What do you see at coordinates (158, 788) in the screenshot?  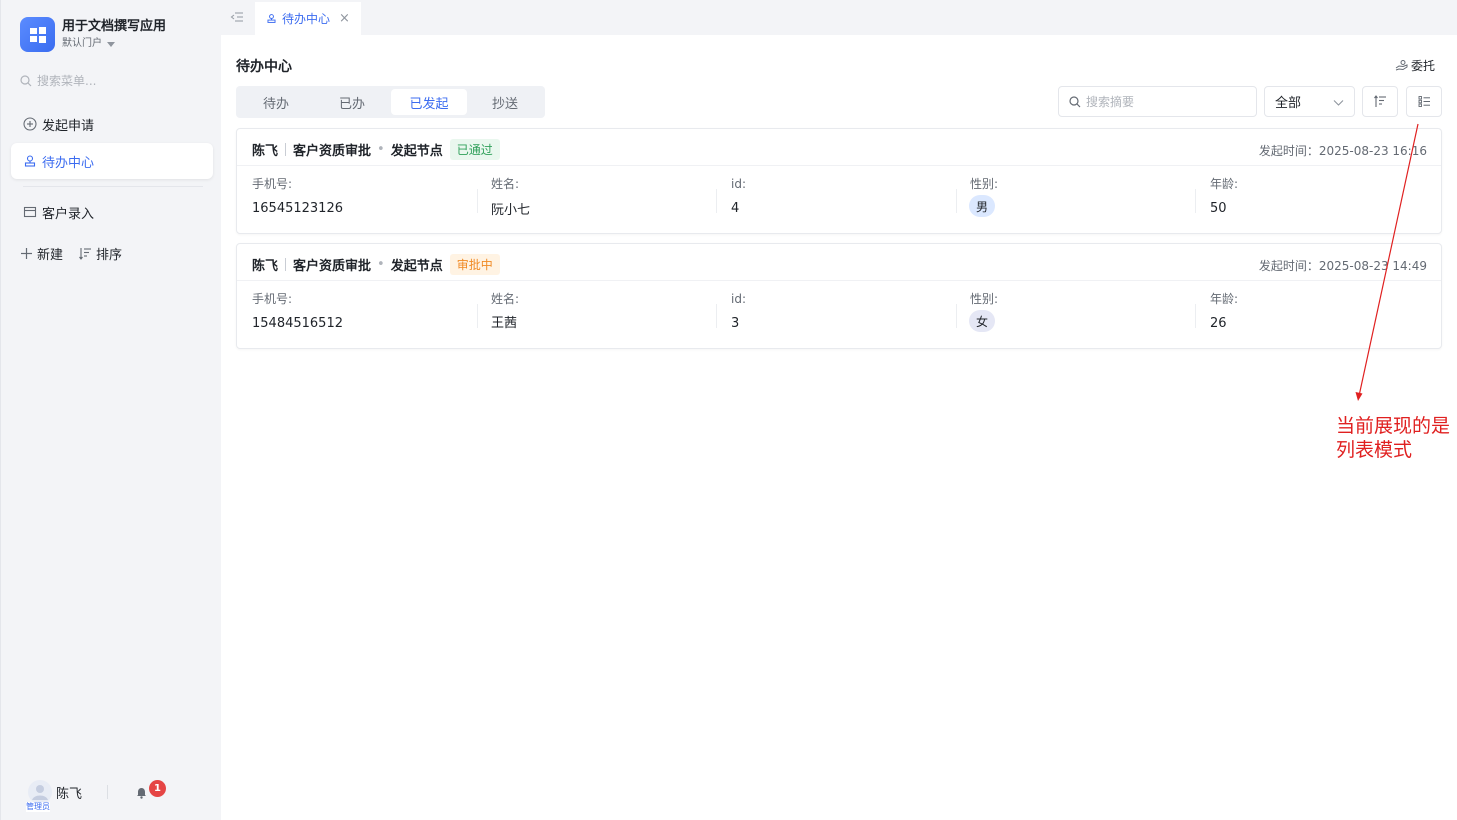 I see `notification-badge: 1` at bounding box center [158, 788].